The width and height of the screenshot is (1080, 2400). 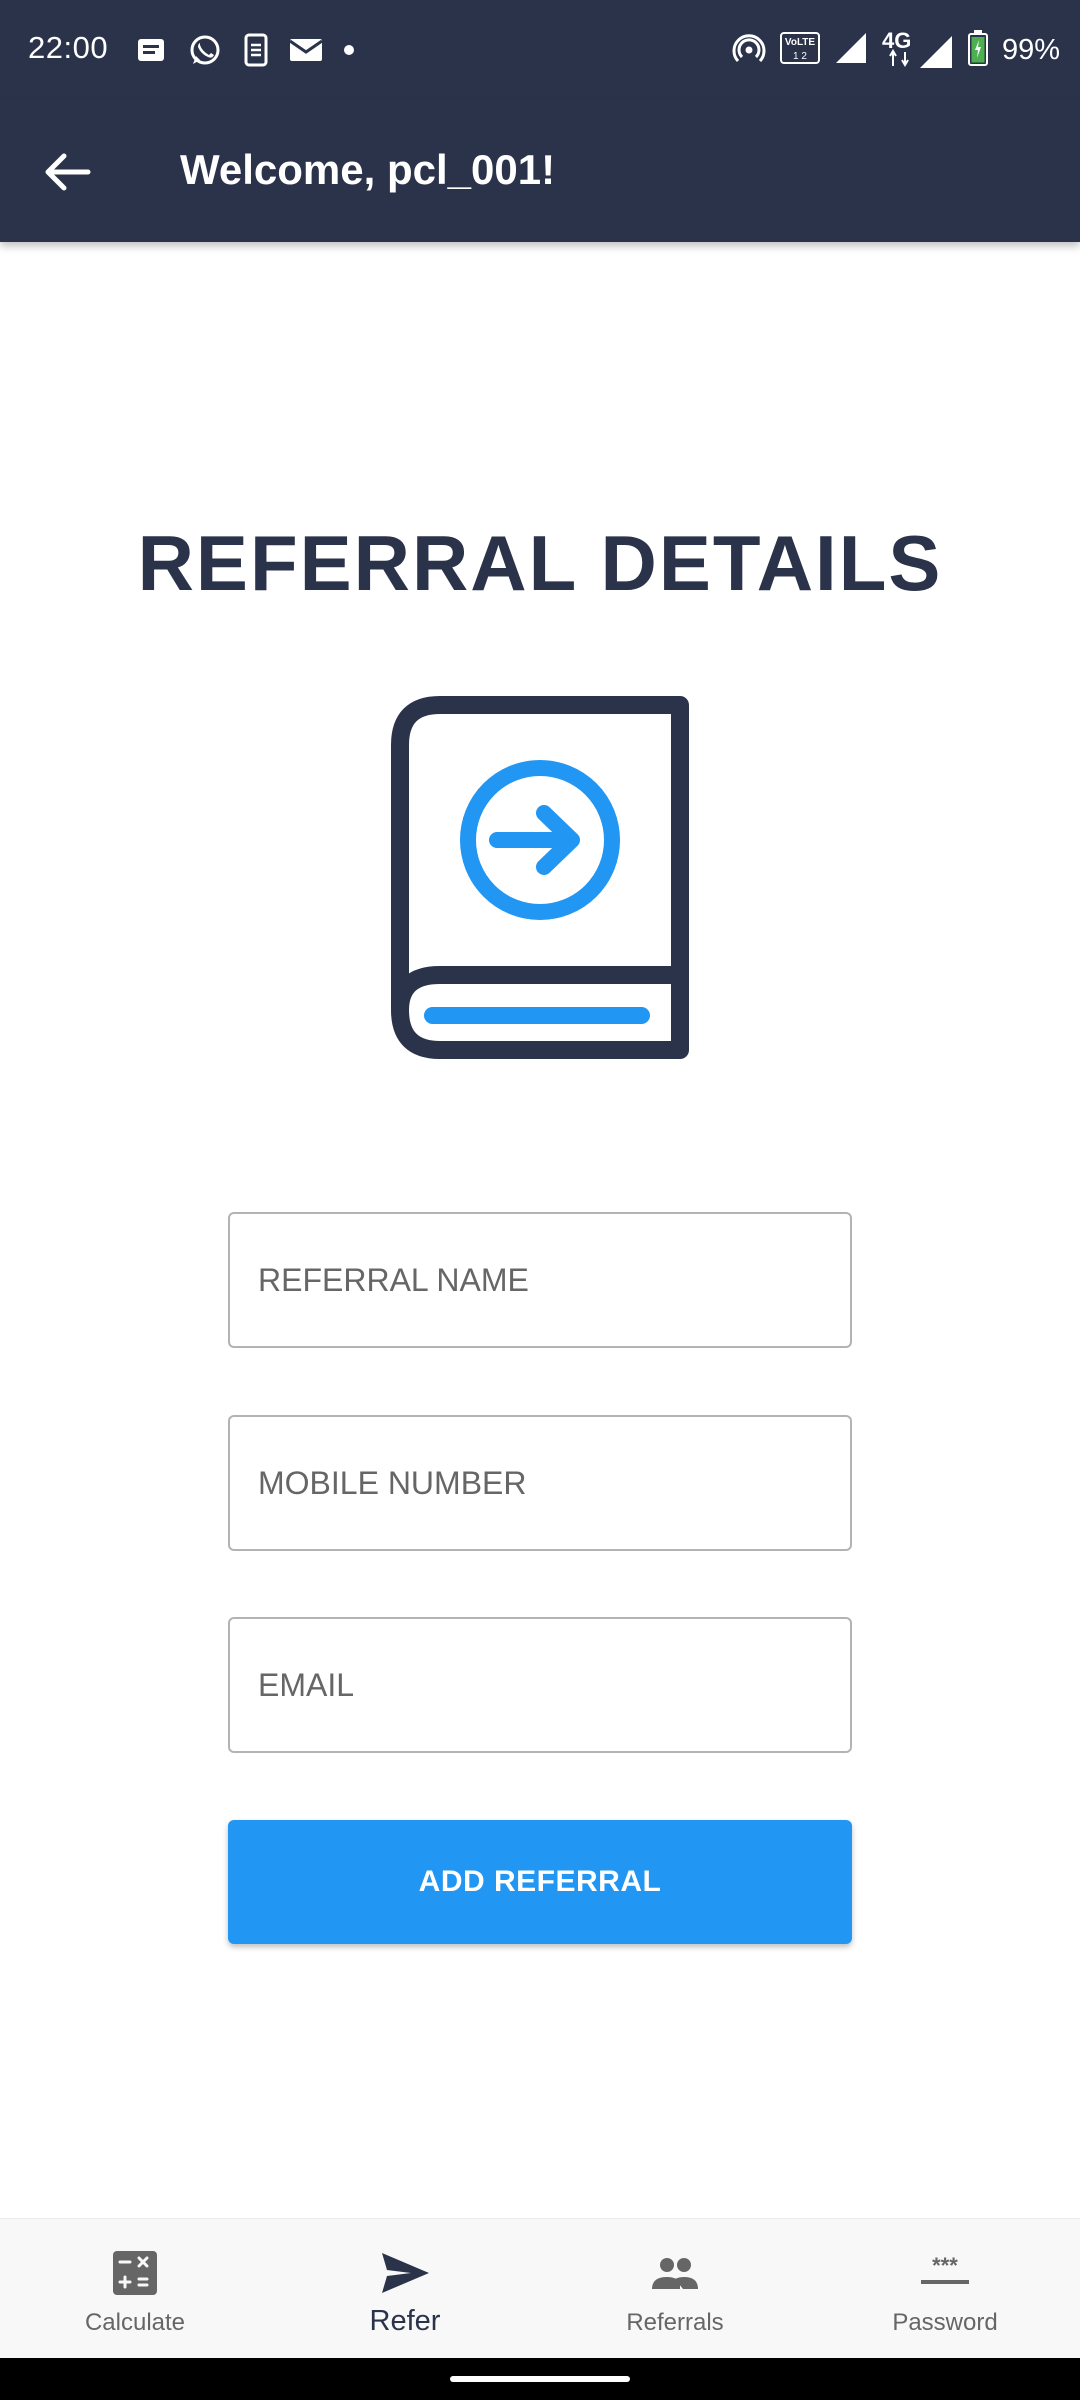 I want to click on hotspot-icon, so click(x=749, y=50).